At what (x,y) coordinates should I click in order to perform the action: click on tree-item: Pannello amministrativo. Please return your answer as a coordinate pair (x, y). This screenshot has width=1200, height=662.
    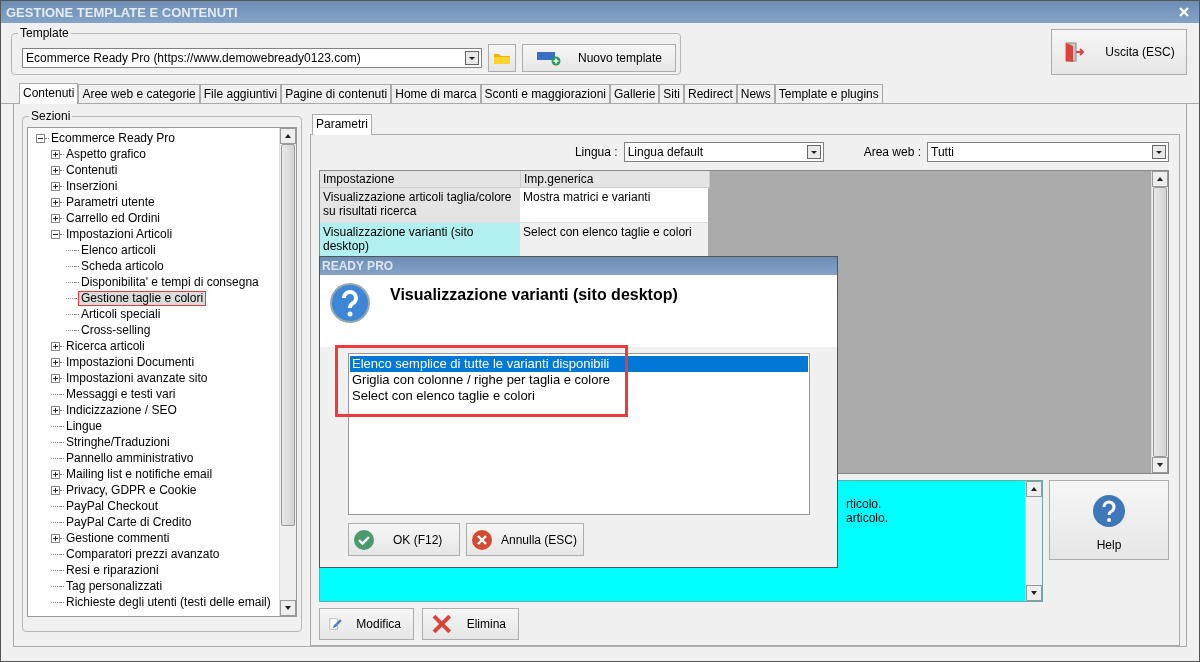
    Looking at the image, I should click on (130, 458).